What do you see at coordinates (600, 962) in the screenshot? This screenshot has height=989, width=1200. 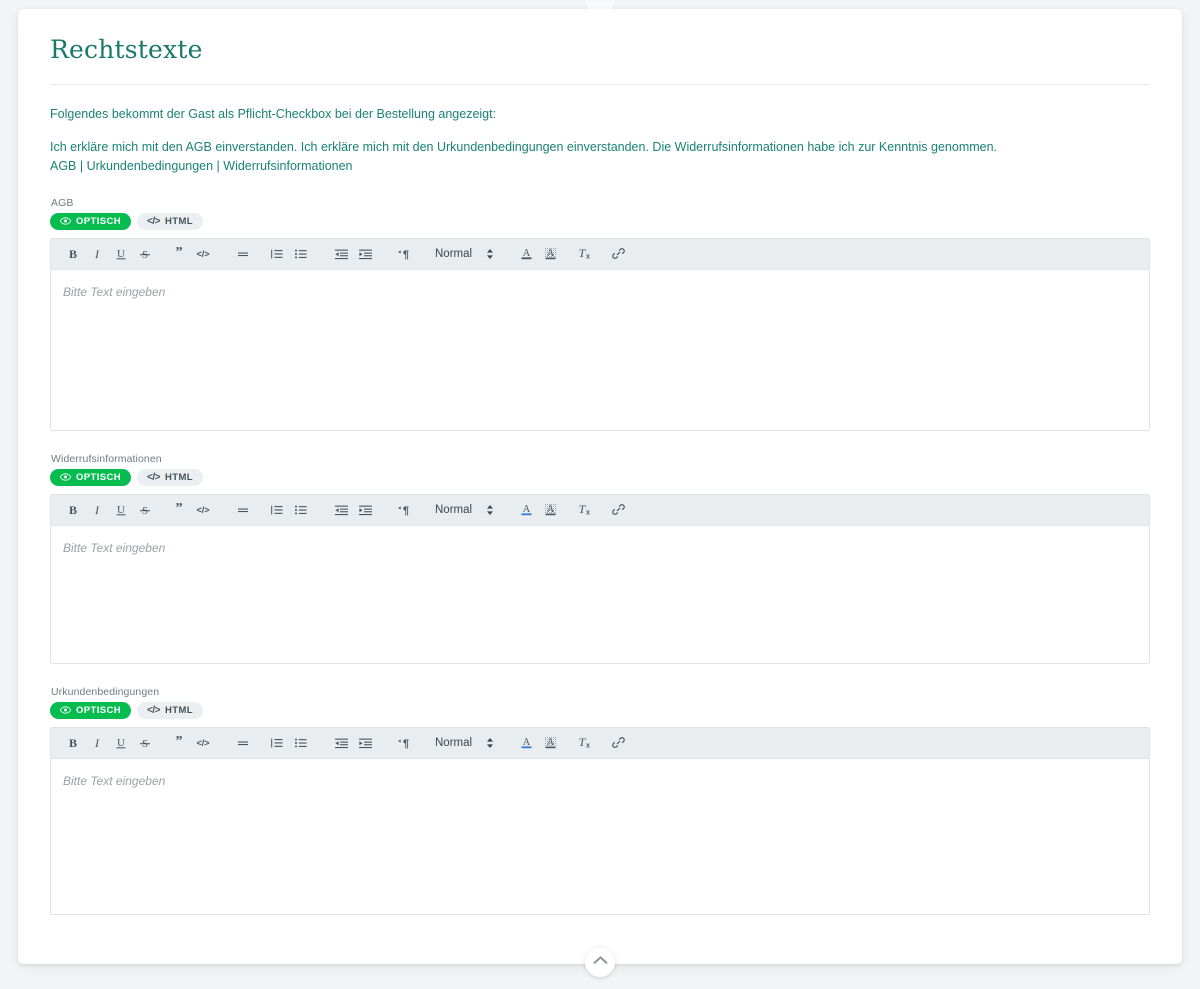 I see `scroll-to-top-button` at bounding box center [600, 962].